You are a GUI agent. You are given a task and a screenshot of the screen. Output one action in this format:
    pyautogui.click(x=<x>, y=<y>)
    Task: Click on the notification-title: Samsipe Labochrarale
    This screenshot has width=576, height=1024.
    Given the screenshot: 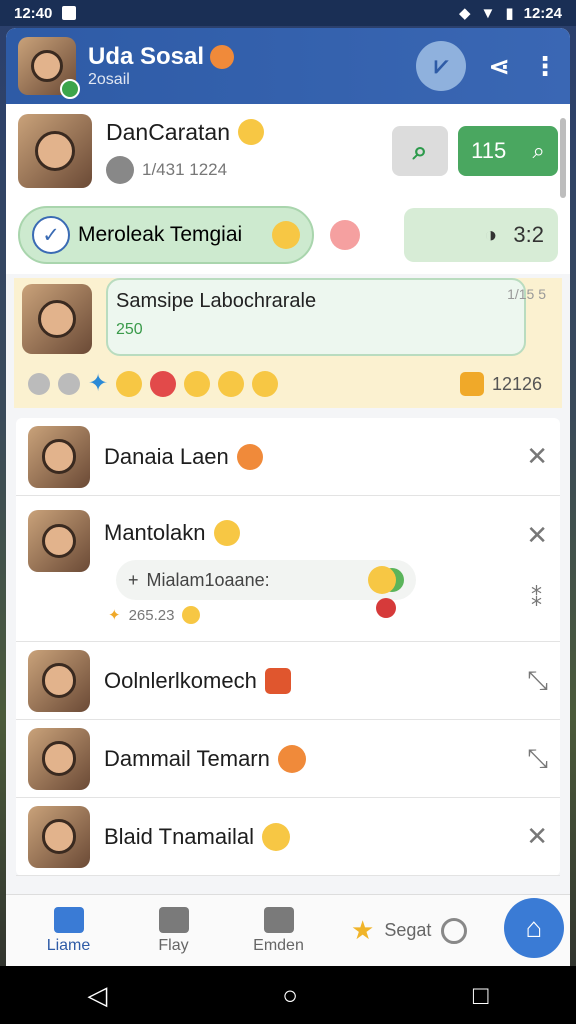 What is the action you would take?
    pyautogui.click(x=216, y=301)
    